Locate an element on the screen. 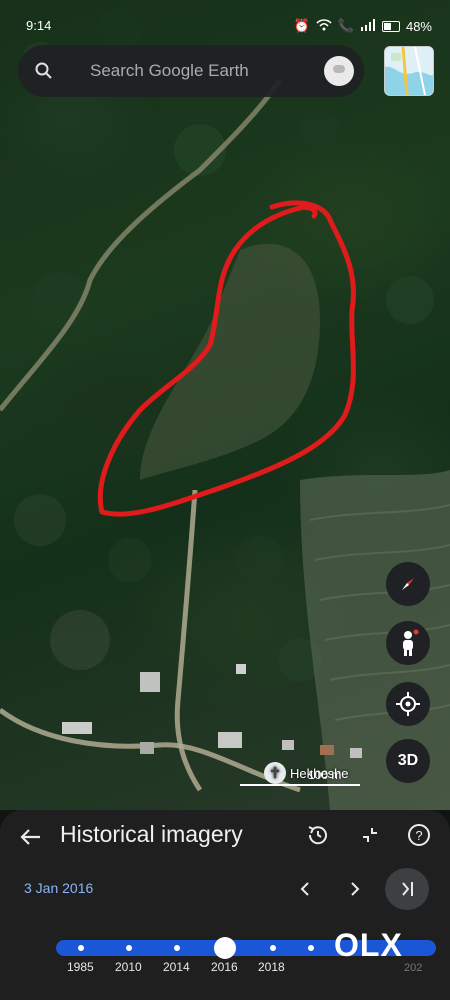 This screenshot has height=1000, width=450. olx-watermark: OLX is located at coordinates (368, 945).